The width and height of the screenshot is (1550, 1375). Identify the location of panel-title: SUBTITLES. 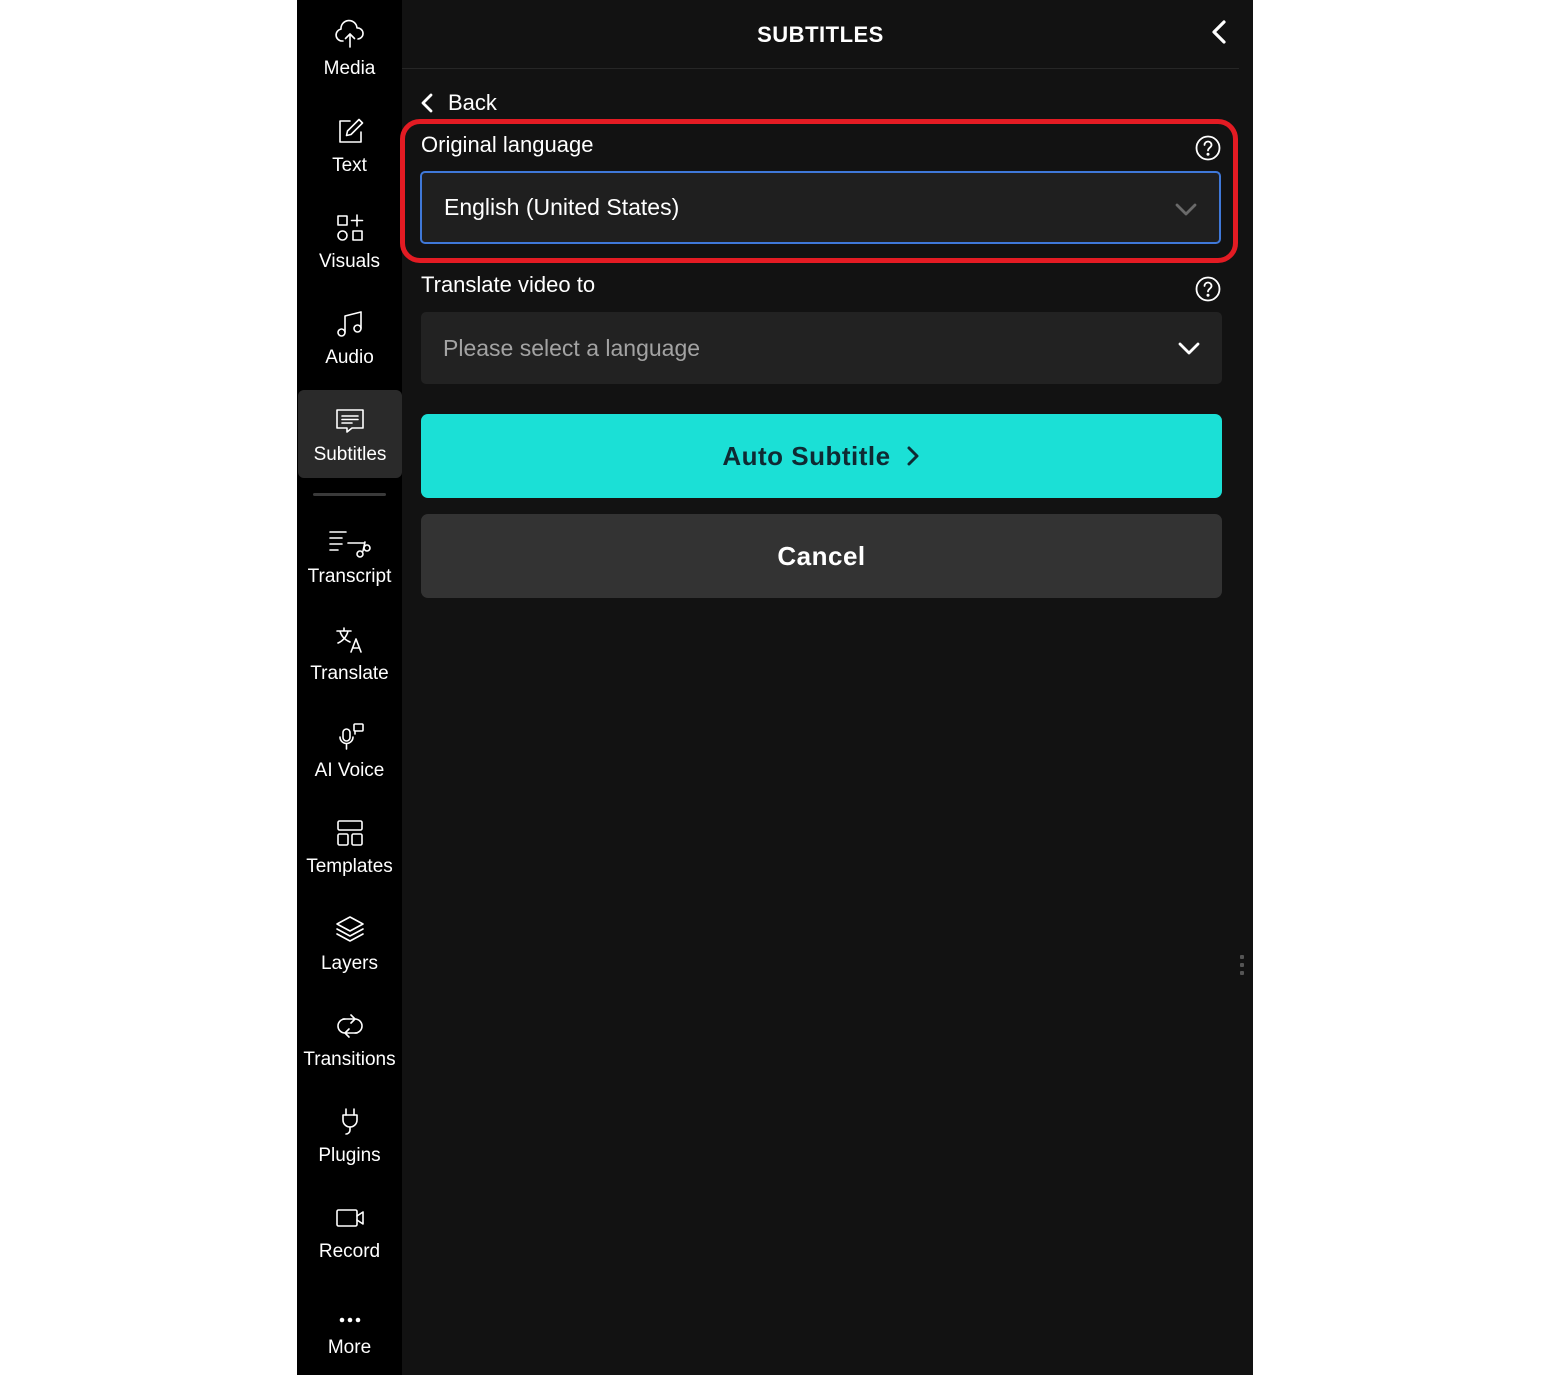
(820, 34).